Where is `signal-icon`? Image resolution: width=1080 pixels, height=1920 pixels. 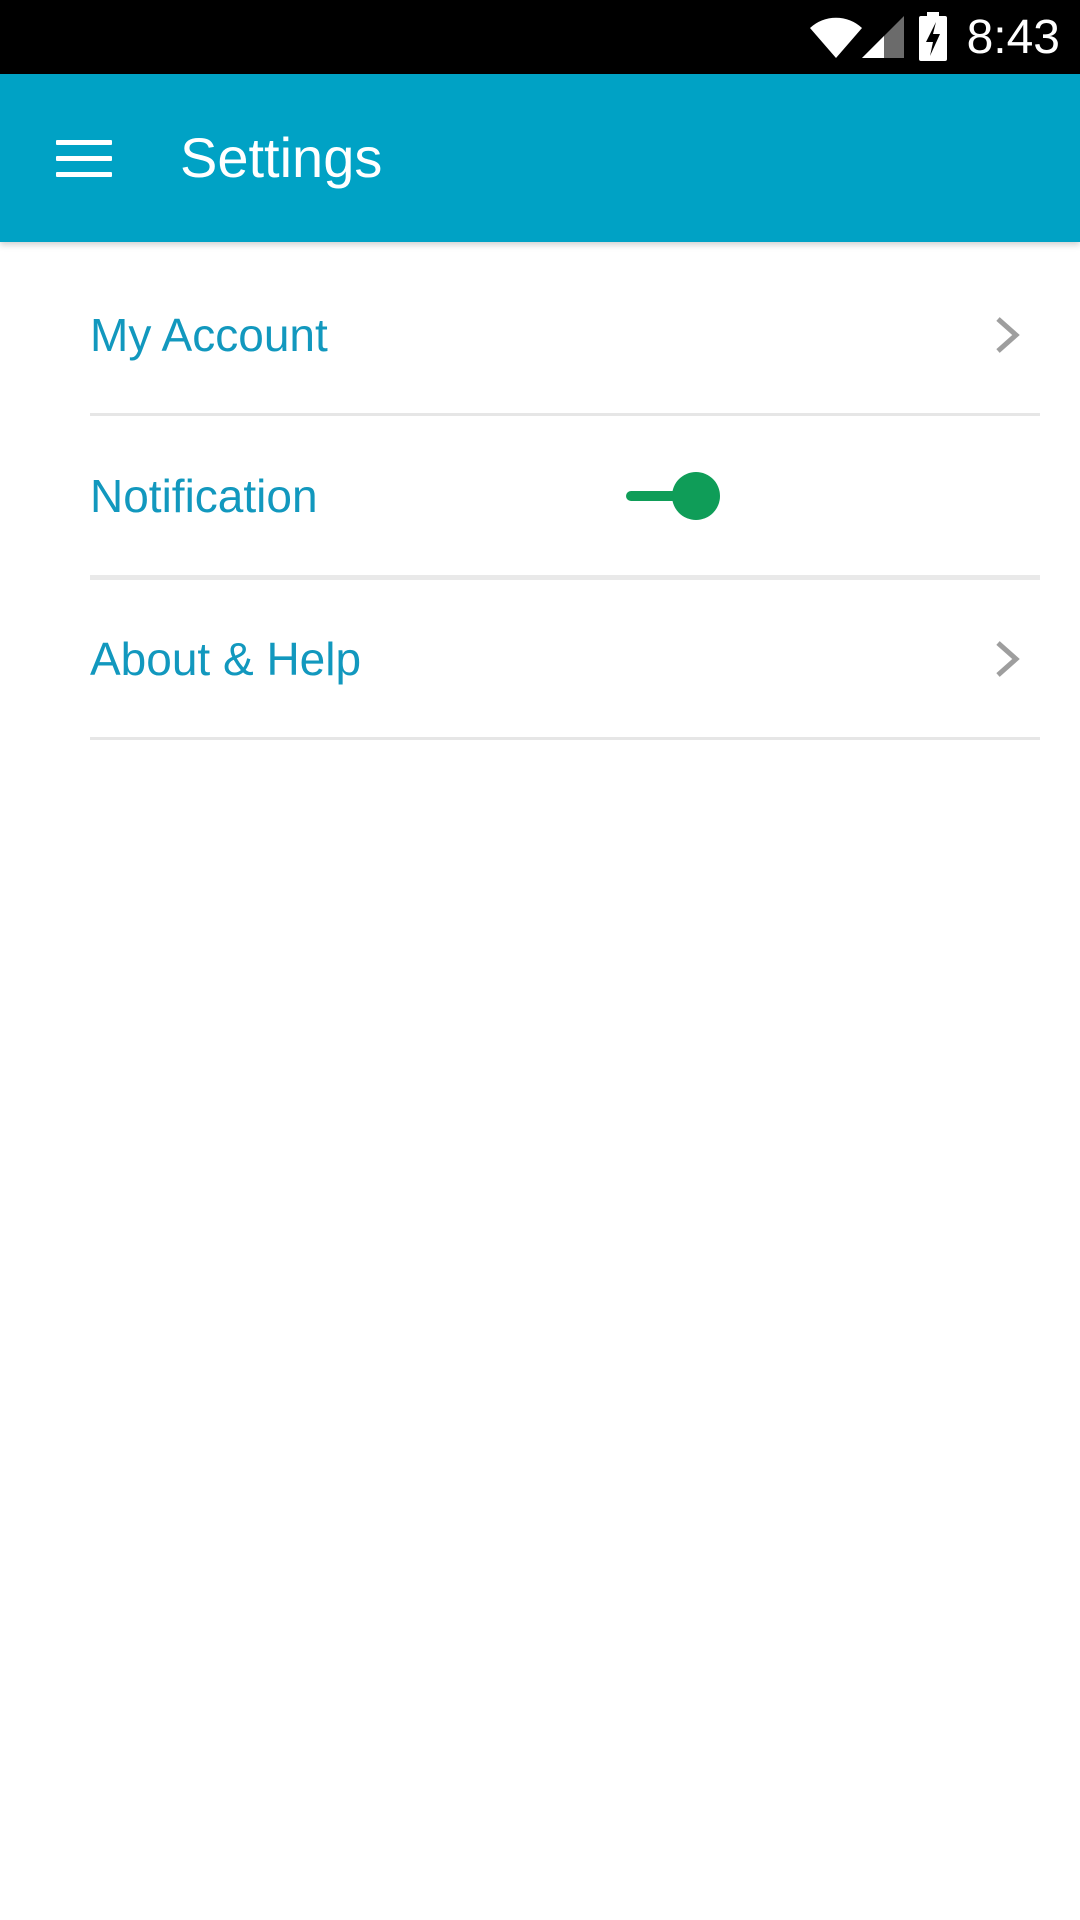
signal-icon is located at coordinates (883, 37).